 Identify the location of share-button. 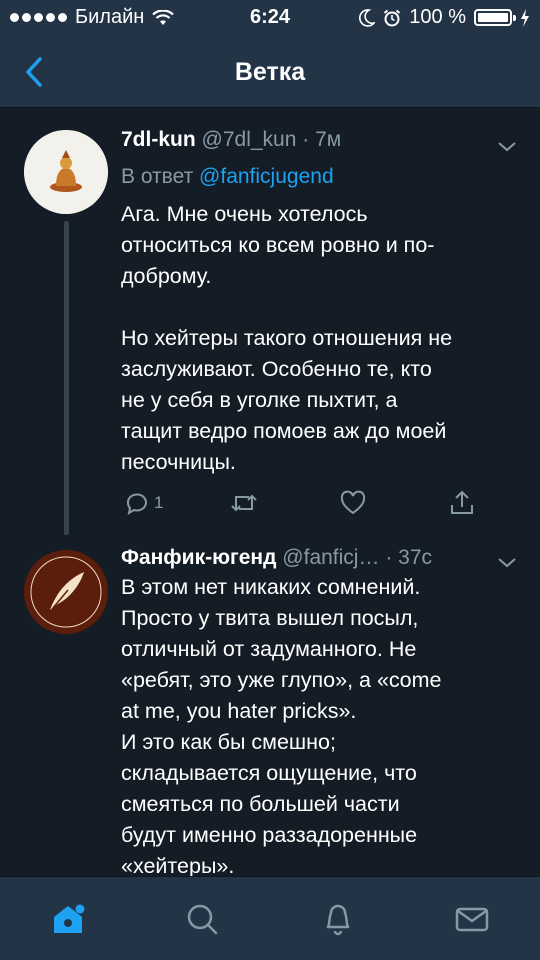
(462, 503).